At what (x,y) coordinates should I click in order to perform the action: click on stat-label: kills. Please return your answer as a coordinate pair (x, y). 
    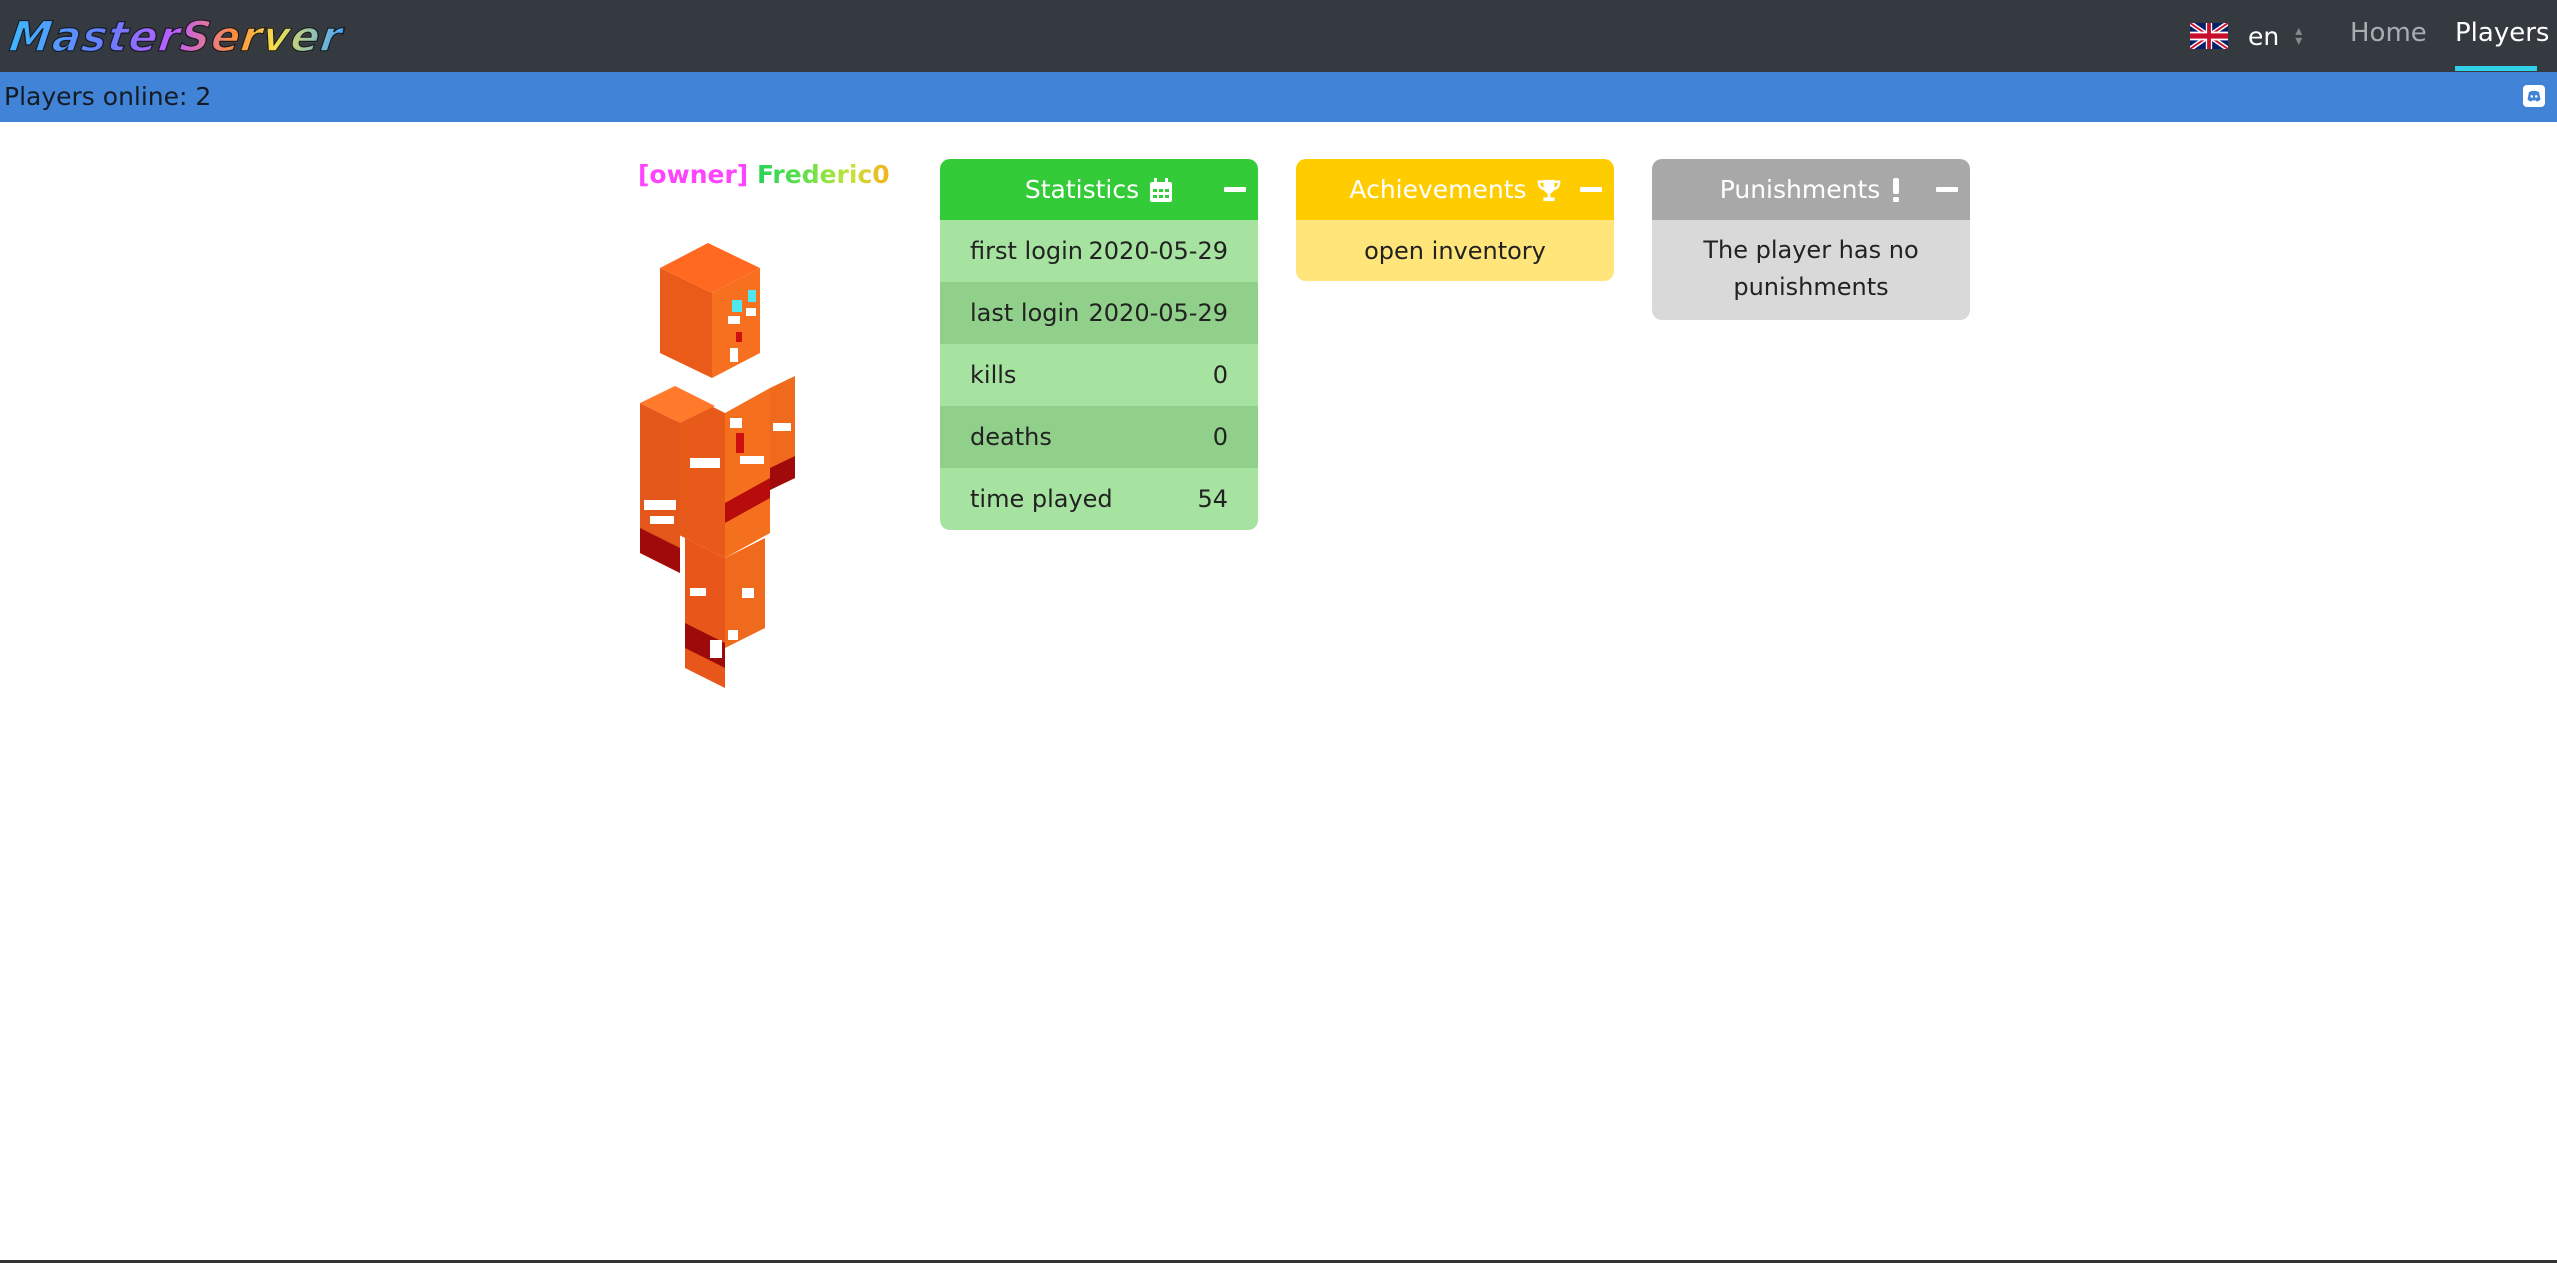
    Looking at the image, I should click on (993, 375).